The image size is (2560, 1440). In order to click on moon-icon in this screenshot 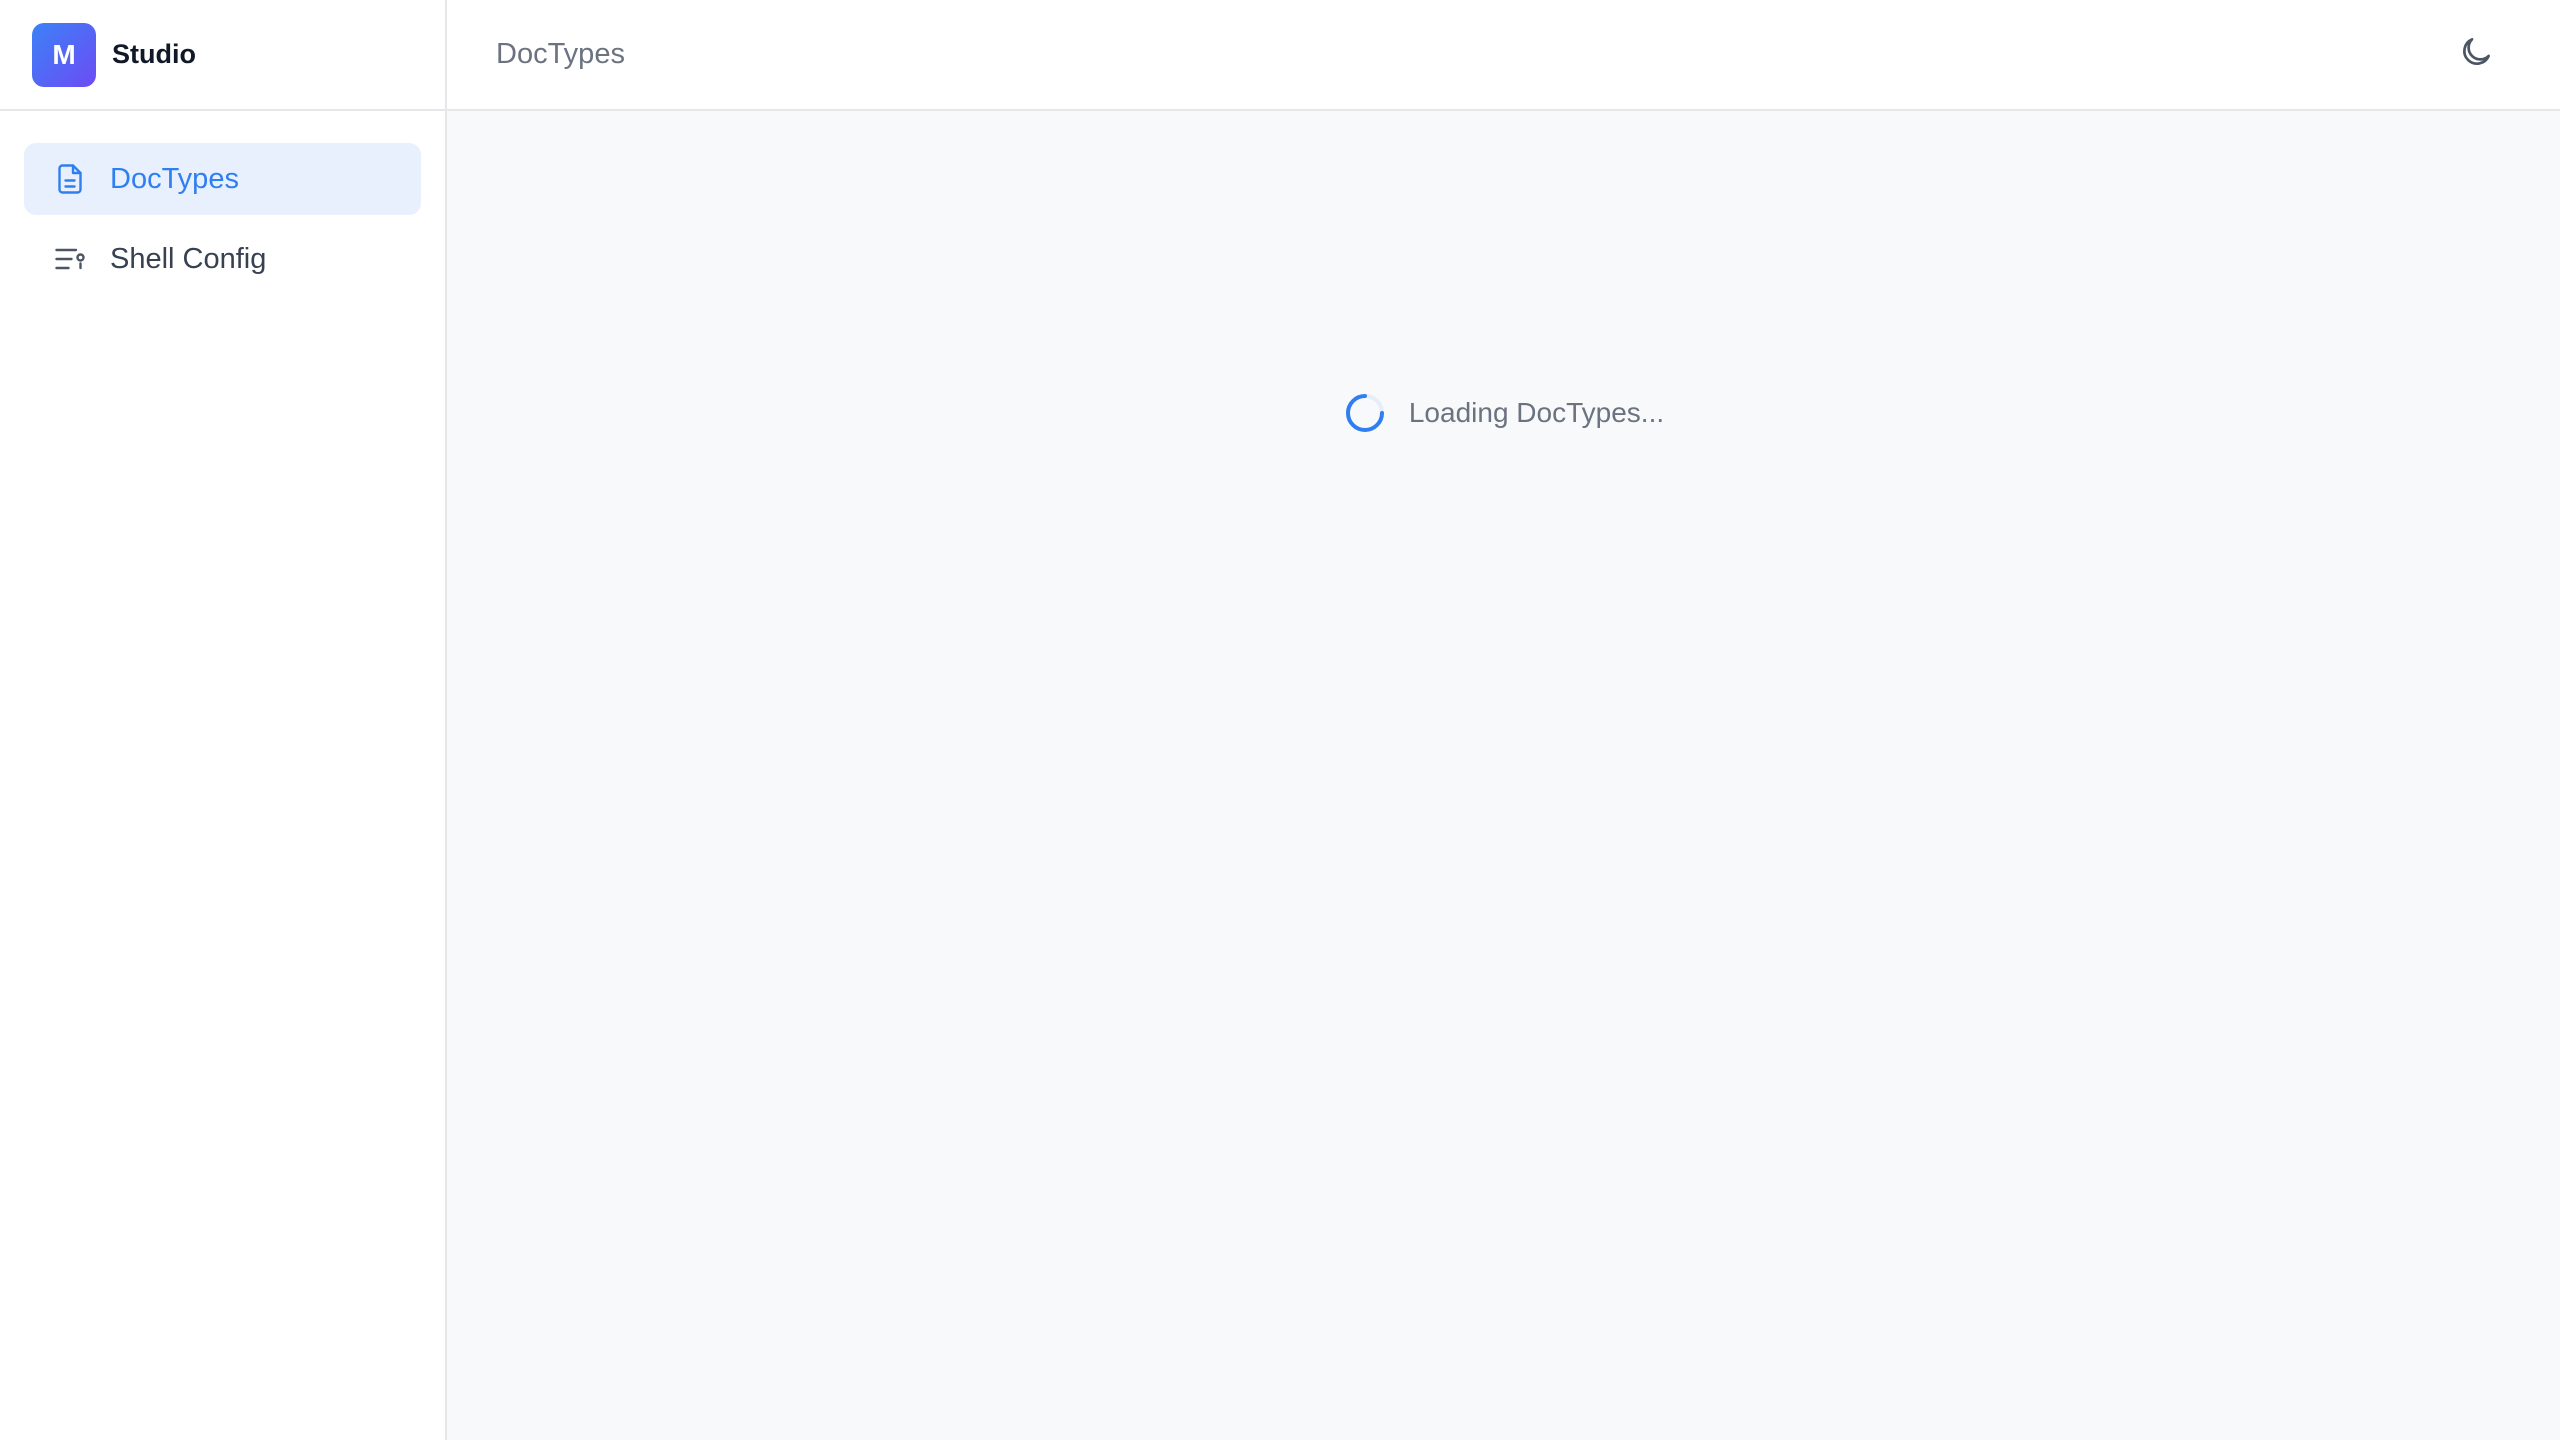, I will do `click(2476, 54)`.